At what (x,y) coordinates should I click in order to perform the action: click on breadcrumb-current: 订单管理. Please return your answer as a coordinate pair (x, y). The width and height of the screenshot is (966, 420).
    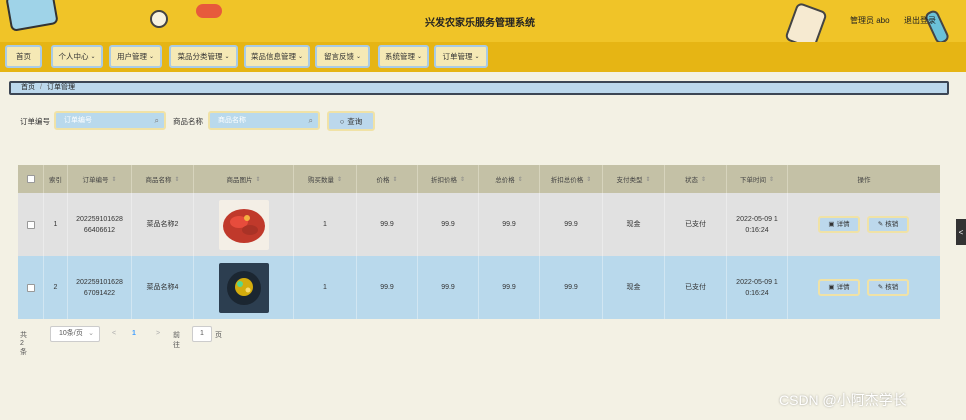
    Looking at the image, I should click on (60, 87).